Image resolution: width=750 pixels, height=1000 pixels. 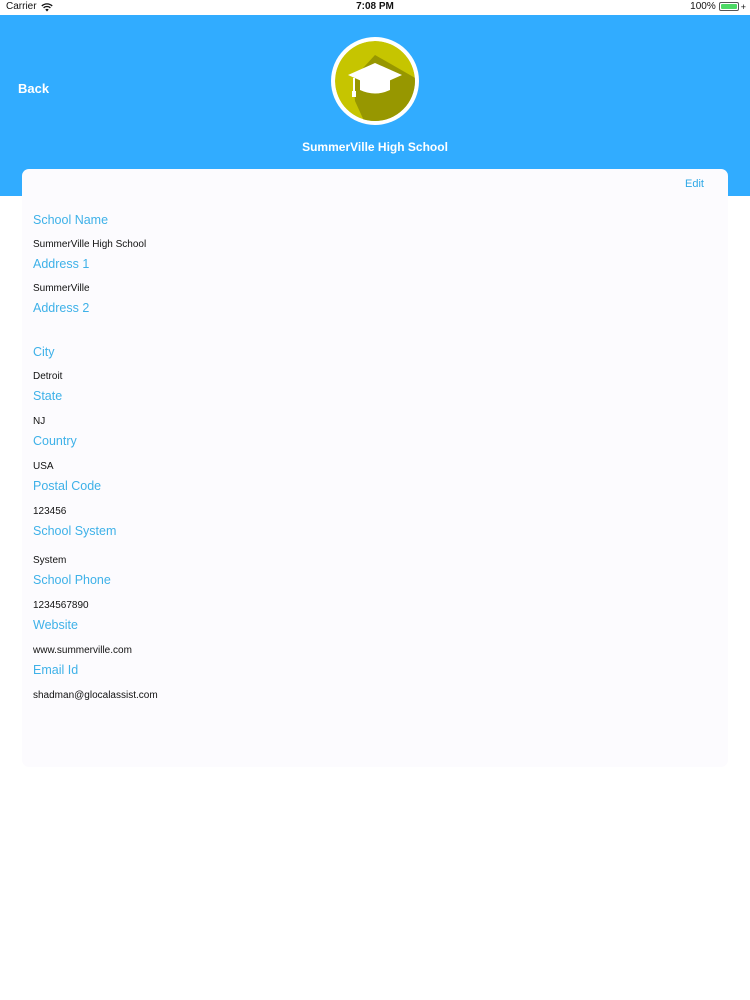 I want to click on school-name-label: School Name, so click(x=71, y=220).